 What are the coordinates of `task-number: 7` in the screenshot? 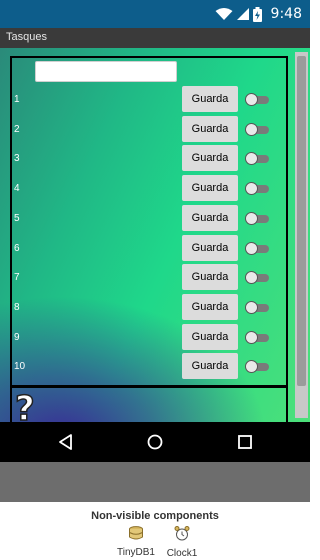 It's located at (17, 278).